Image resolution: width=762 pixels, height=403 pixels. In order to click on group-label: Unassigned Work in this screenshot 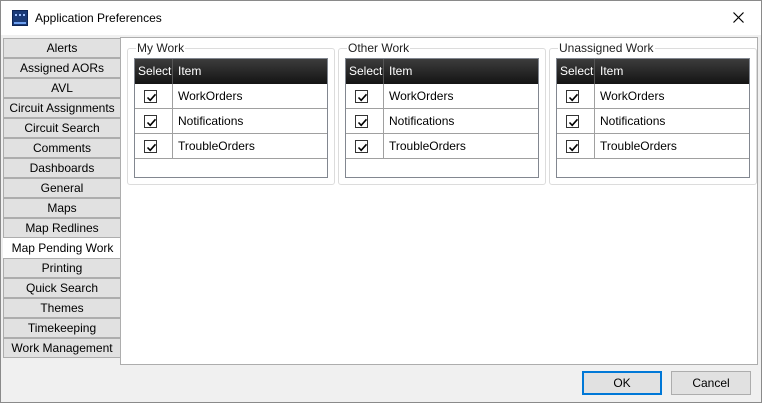, I will do `click(606, 48)`.